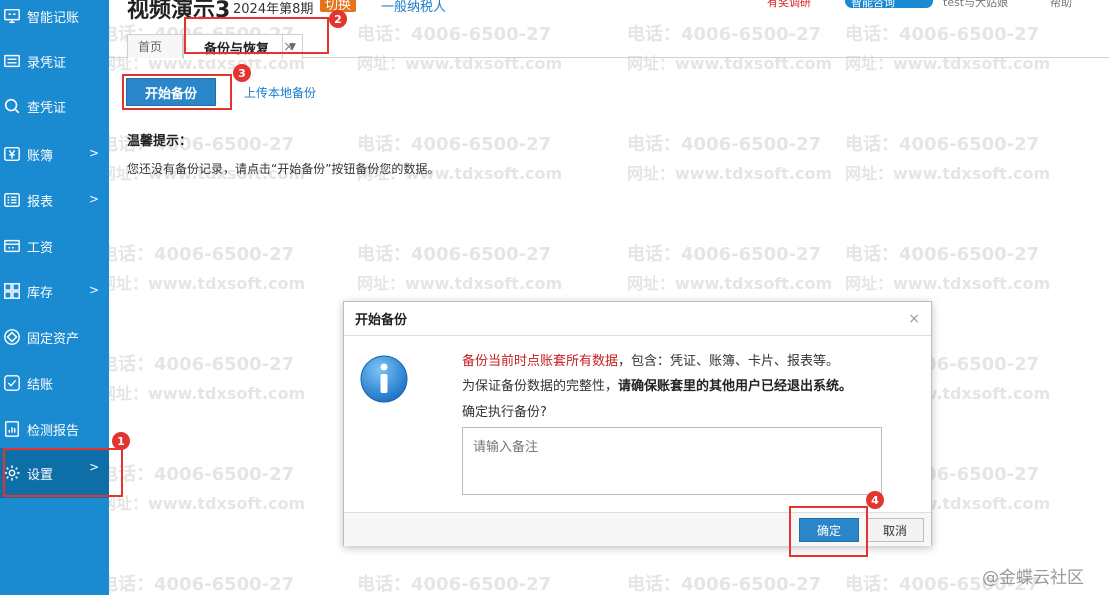  What do you see at coordinates (12, 337) in the screenshot?
I see `fixed-asset-icon` at bounding box center [12, 337].